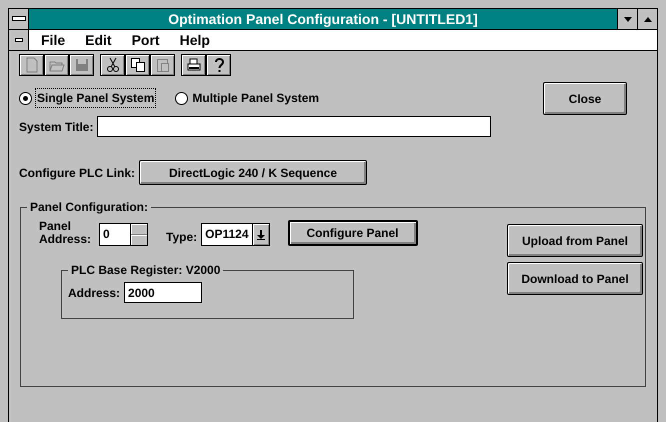  I want to click on menu-item: Edit, so click(96, 40).